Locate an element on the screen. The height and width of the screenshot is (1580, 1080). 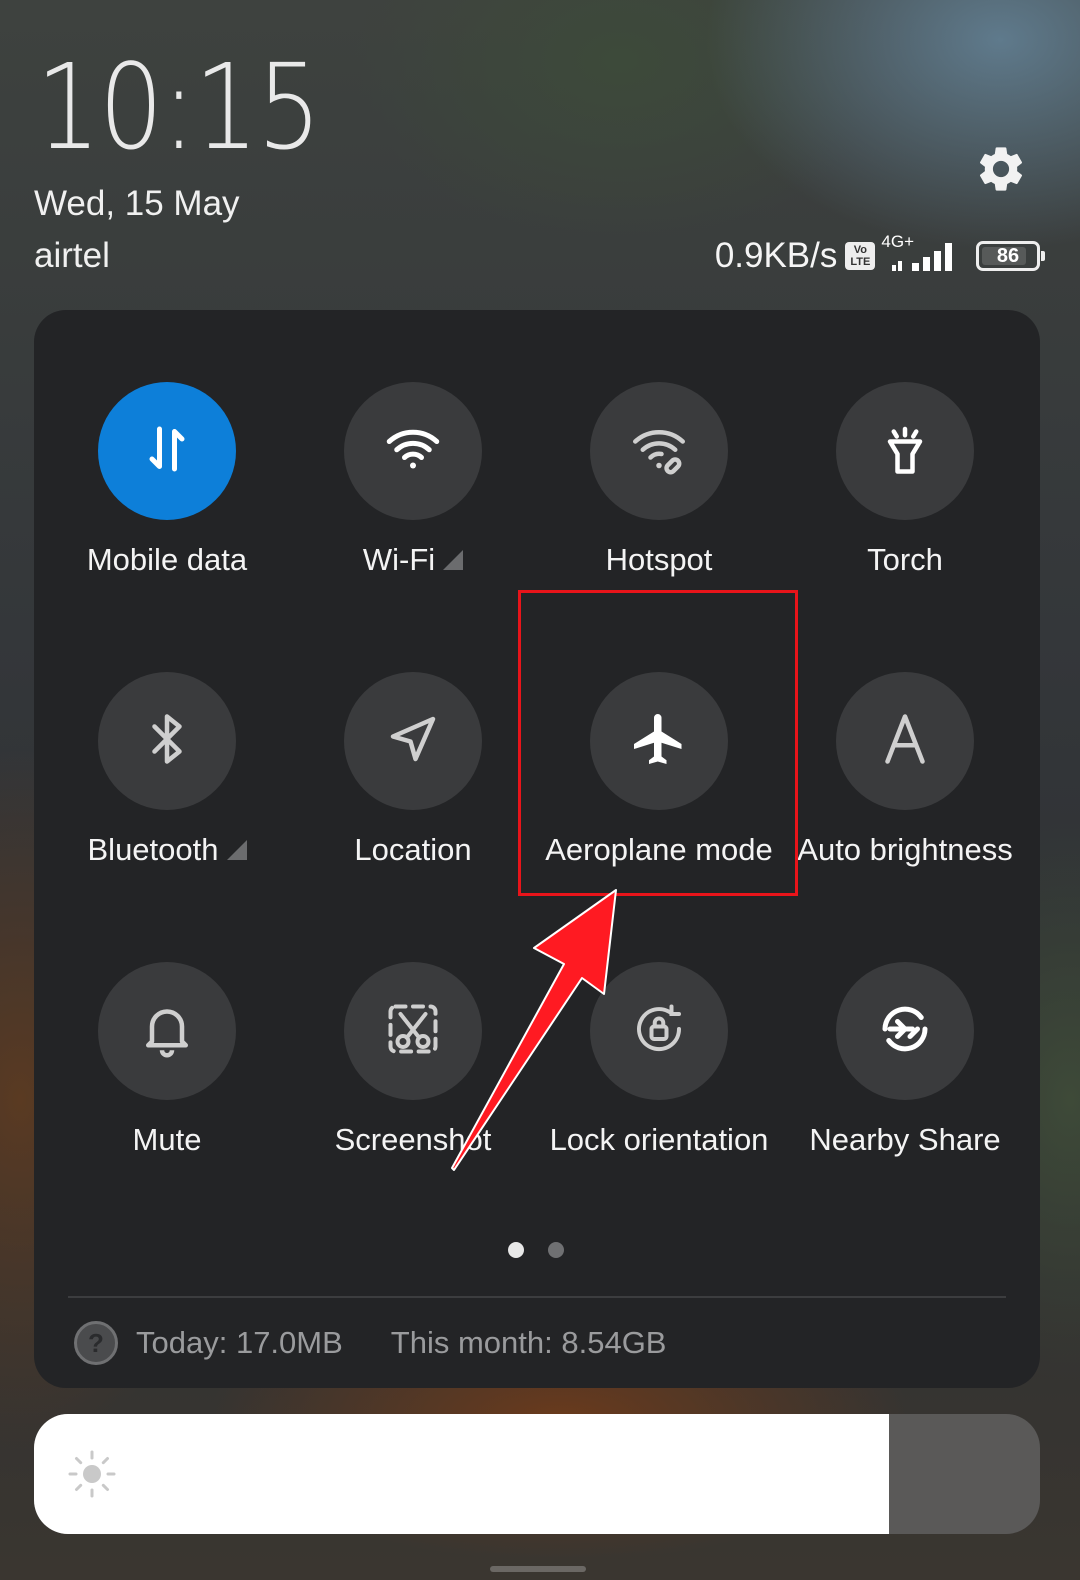
brightness-slider is located at coordinates (537, 1474).